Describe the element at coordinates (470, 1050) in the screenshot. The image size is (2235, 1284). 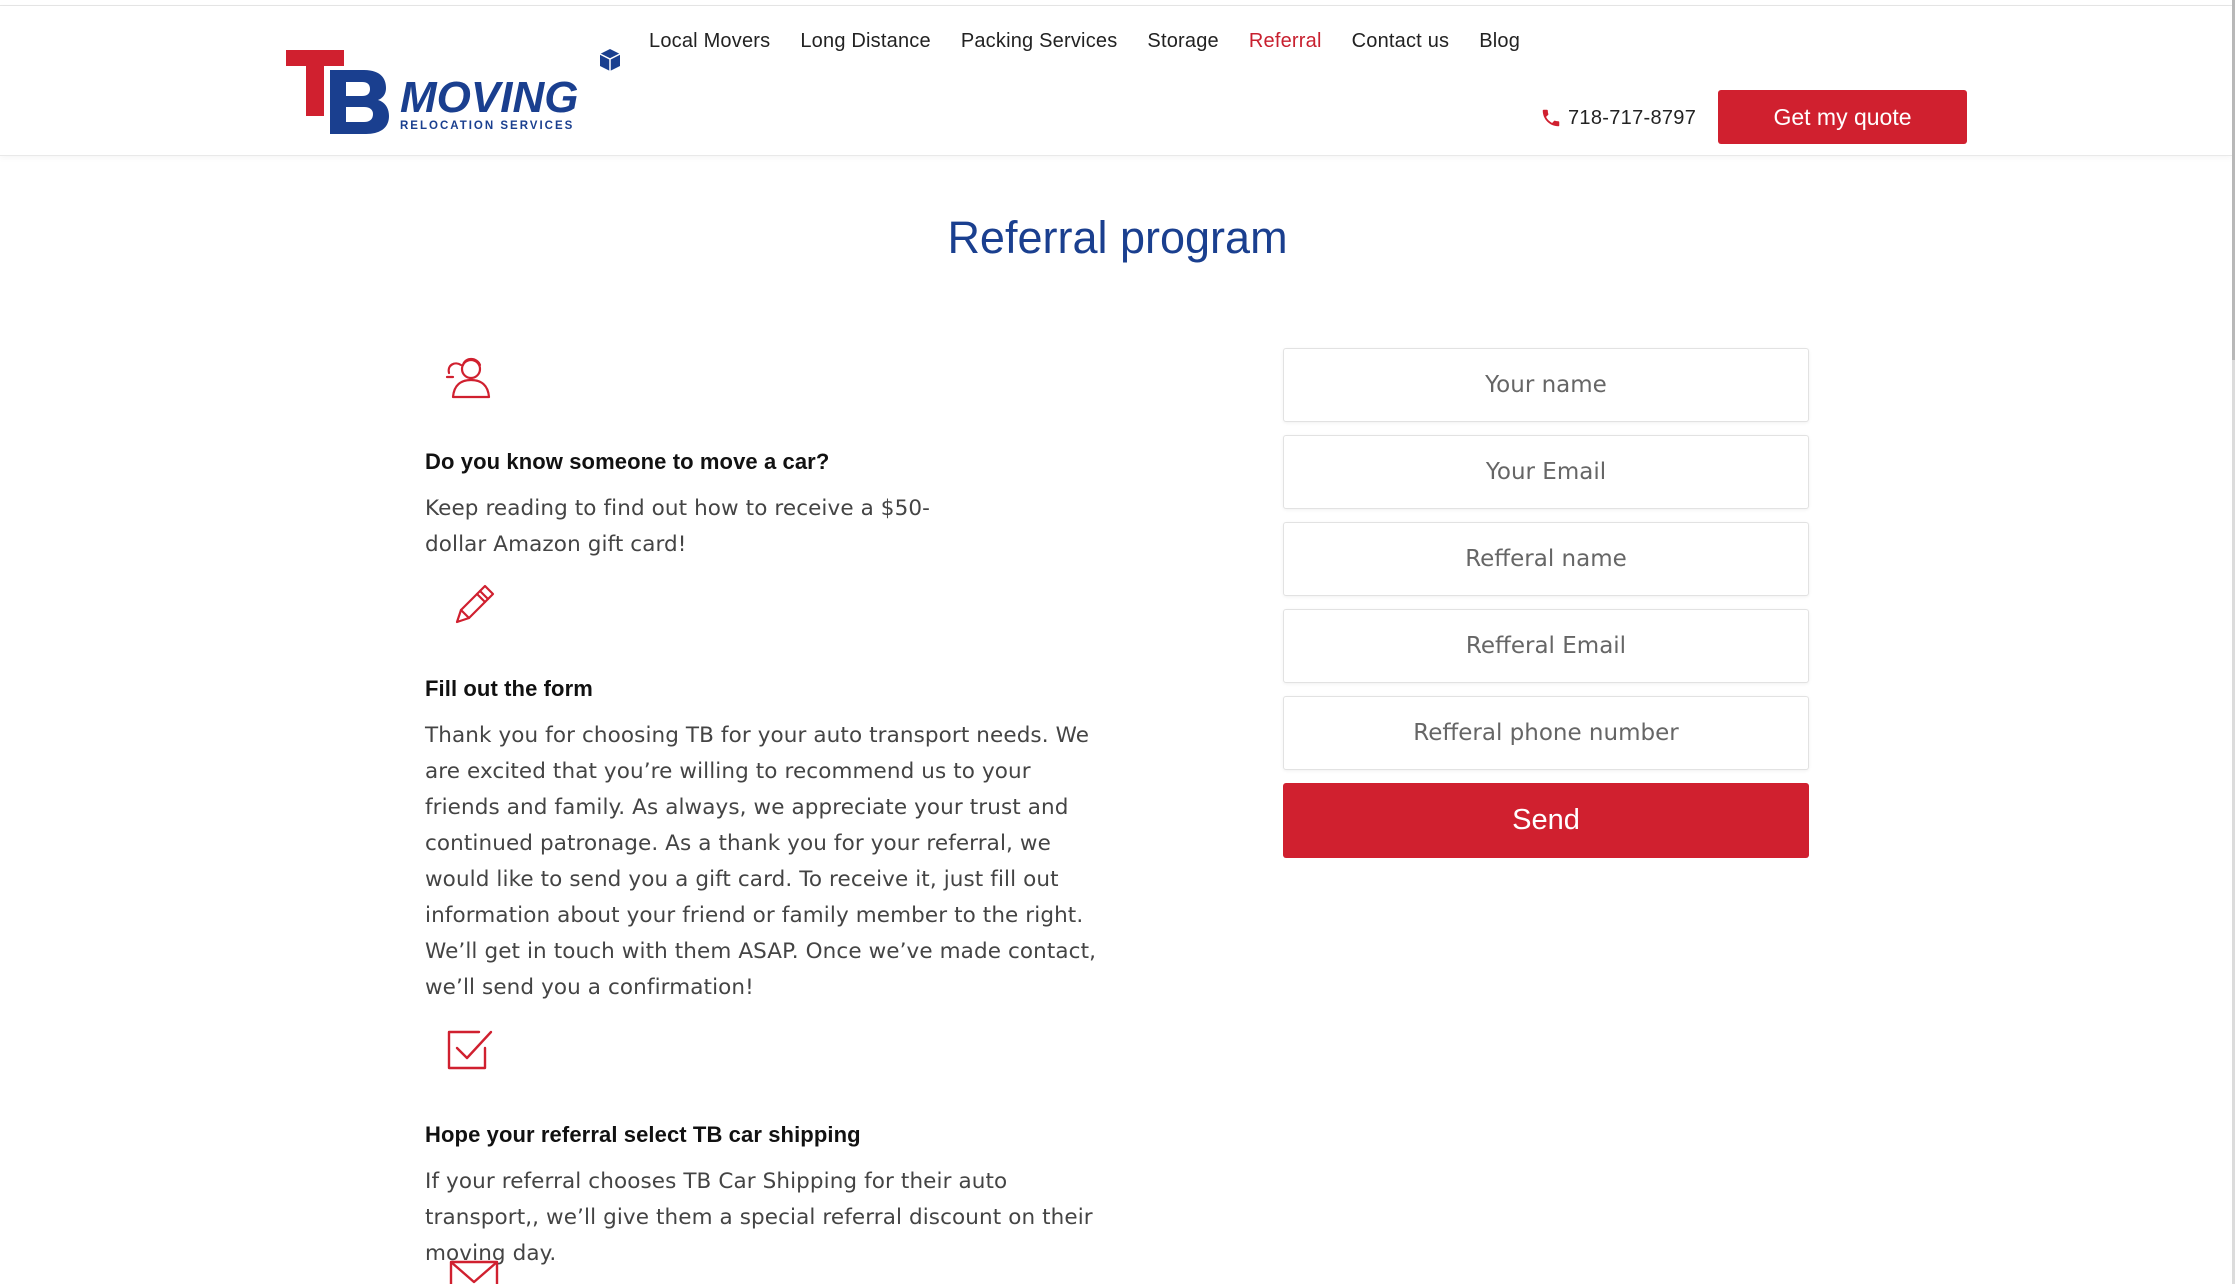
I see `checkbox-icon` at that location.